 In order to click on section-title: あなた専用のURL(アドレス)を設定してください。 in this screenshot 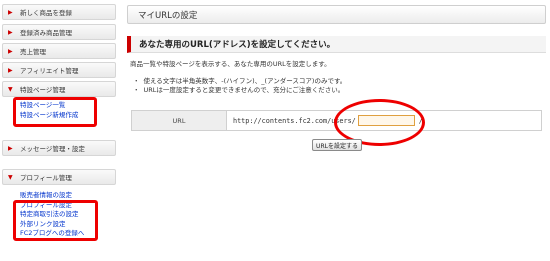, I will do `click(336, 44)`.